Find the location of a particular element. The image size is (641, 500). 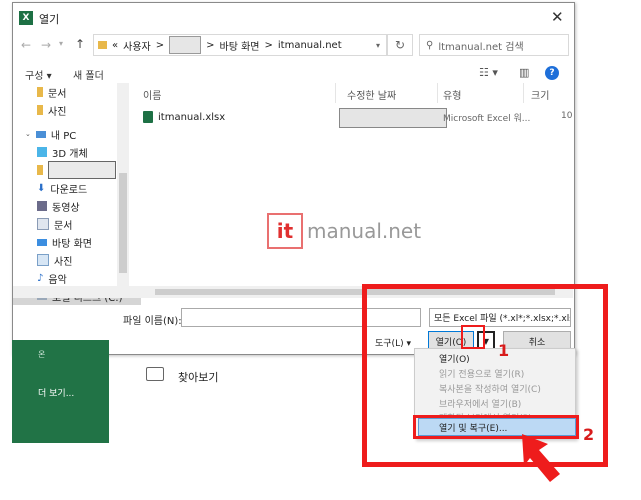

file-row: itmanual.xlsx is located at coordinates (184, 117).